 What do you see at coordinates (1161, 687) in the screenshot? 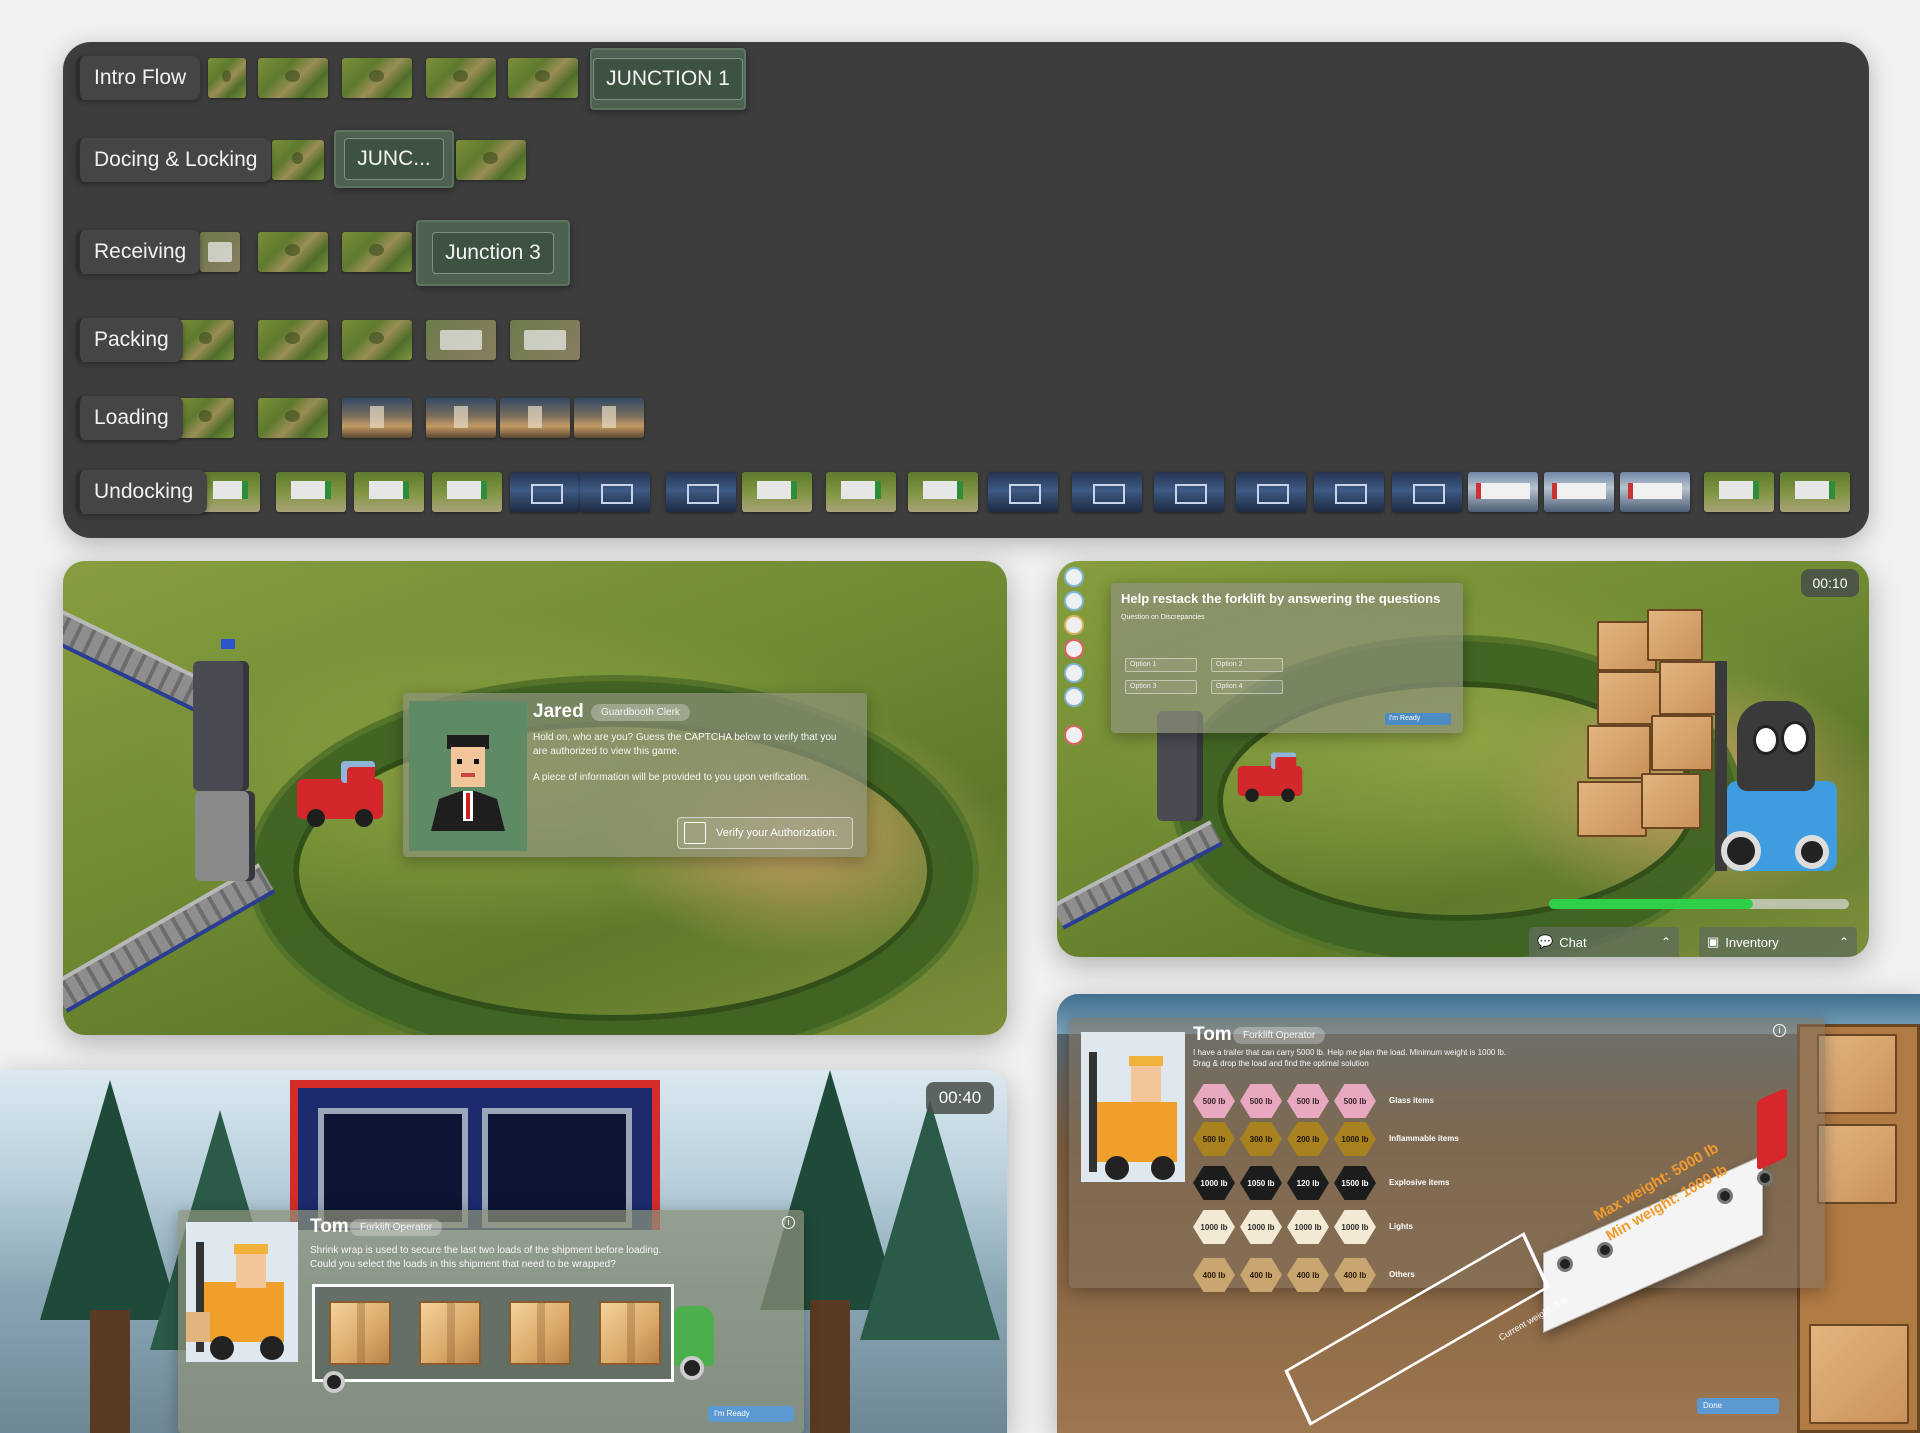
I see `answer-option: Option 3` at bounding box center [1161, 687].